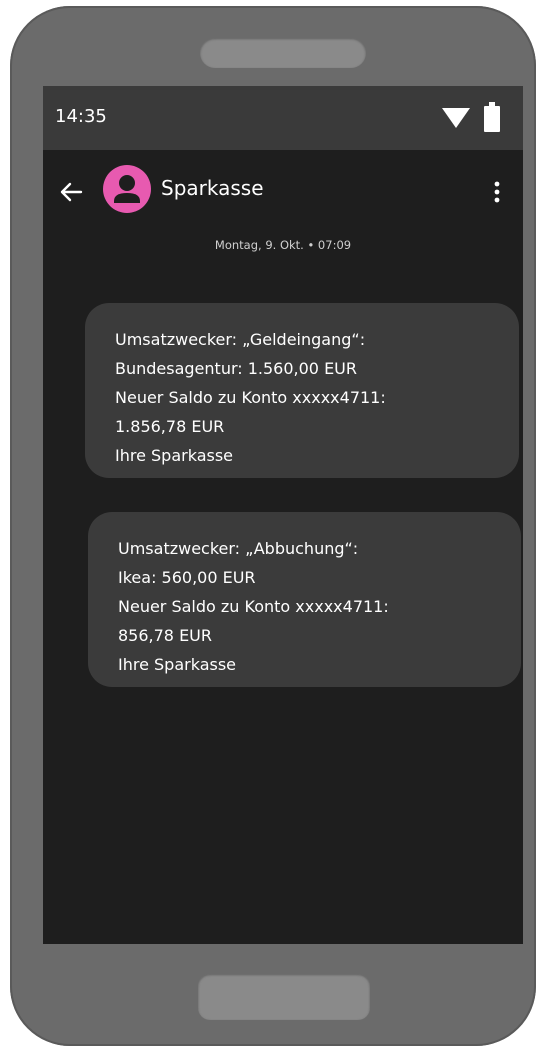 The image size is (547, 1054). I want to click on more-vertical-icon, so click(497, 192).